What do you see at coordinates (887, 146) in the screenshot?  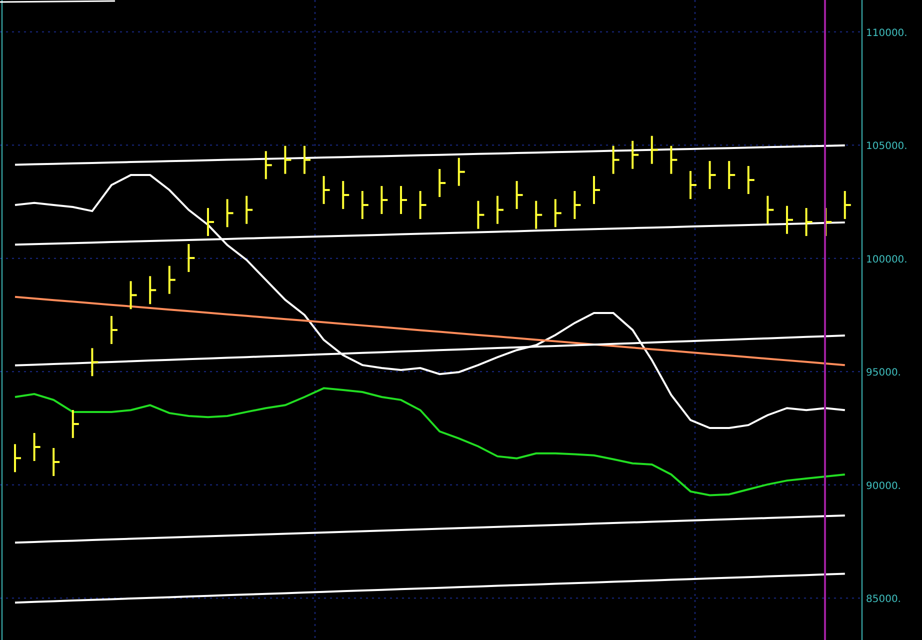 I see `axis-label: 105000.` at bounding box center [887, 146].